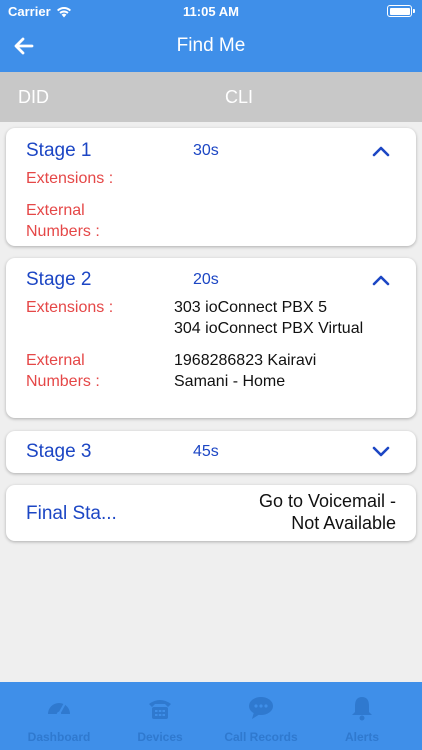  I want to click on top-bar: Carrier 11:05 AM Find Me, so click(211, 36).